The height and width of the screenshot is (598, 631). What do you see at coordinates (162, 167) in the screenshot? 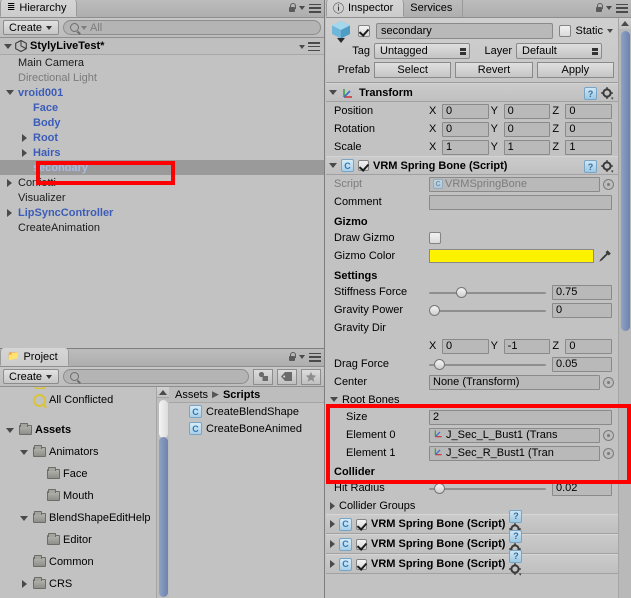
I see `hierarchy-item-secondary: secondary` at bounding box center [162, 167].